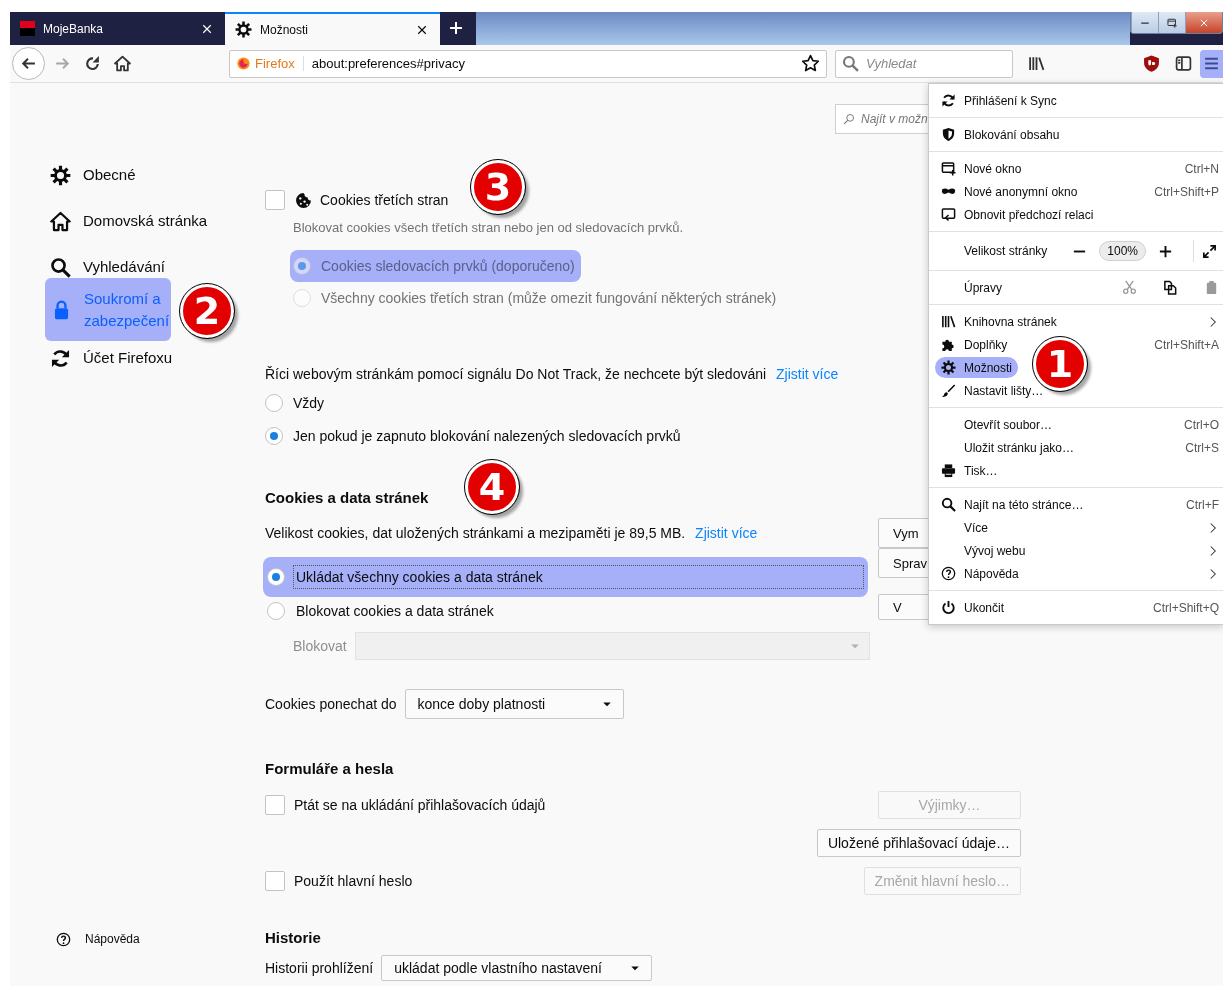  Describe the element at coordinates (347, 498) in the screenshot. I see `section-heading: Cookies a data stránek` at that location.